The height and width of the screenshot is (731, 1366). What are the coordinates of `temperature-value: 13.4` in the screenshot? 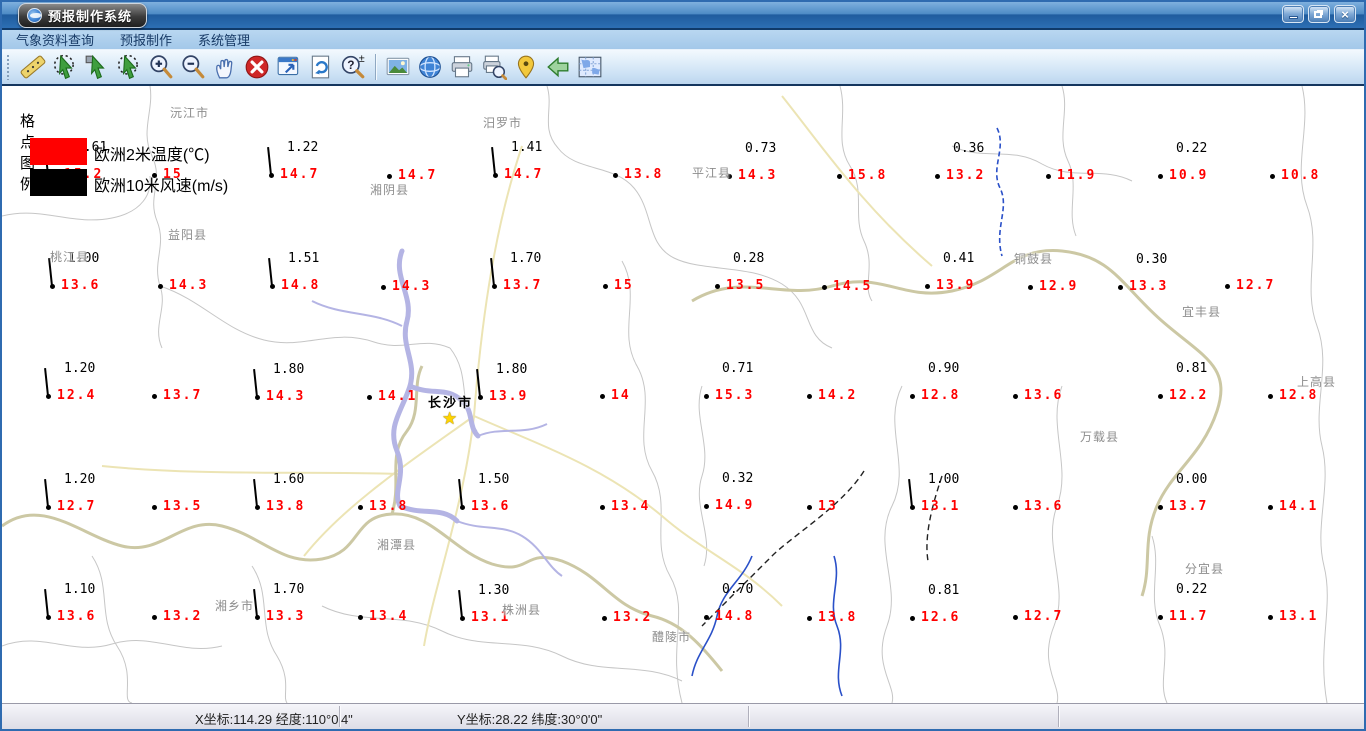 It's located at (389, 616).